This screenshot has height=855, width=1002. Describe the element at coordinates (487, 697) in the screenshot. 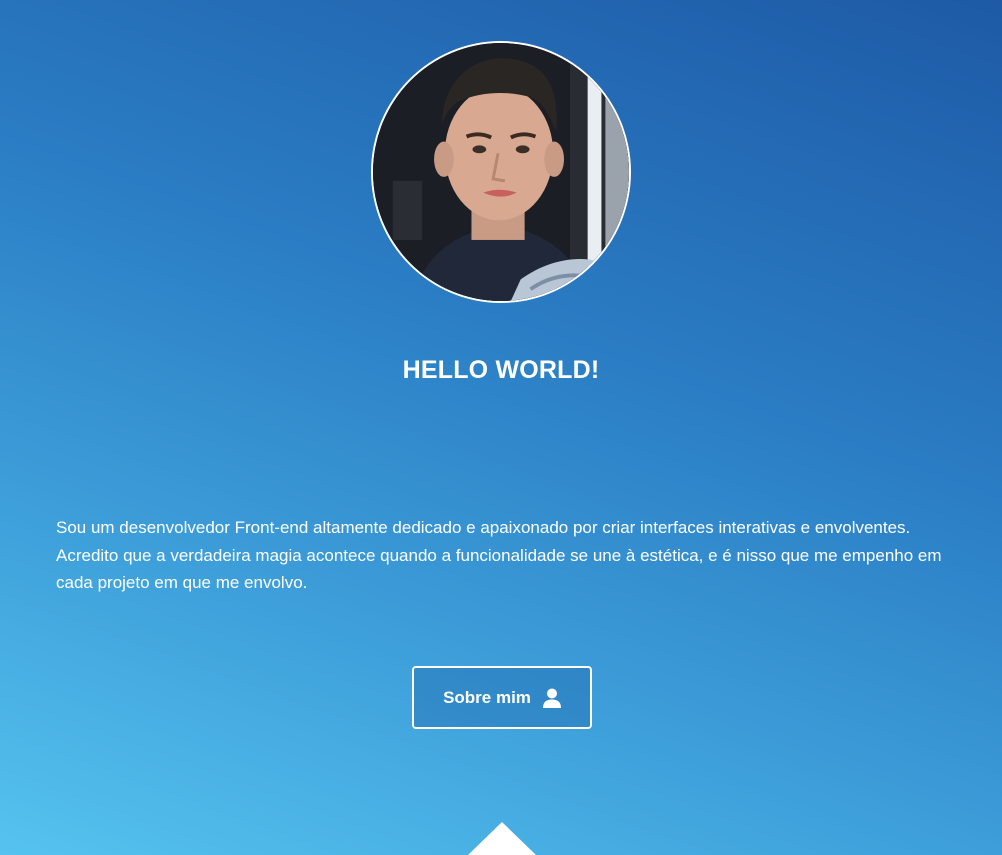

I see `about-me-button-label: Sobre mim` at that location.